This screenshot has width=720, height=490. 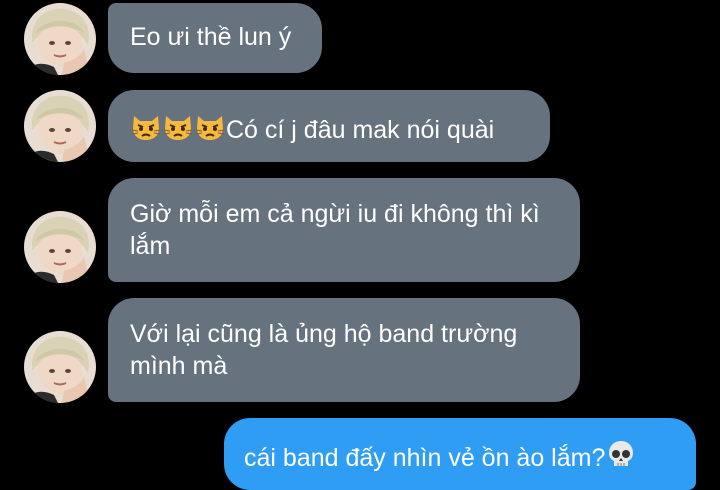 I want to click on message-bubble: Eo ưi thề lun ý, so click(x=215, y=38).